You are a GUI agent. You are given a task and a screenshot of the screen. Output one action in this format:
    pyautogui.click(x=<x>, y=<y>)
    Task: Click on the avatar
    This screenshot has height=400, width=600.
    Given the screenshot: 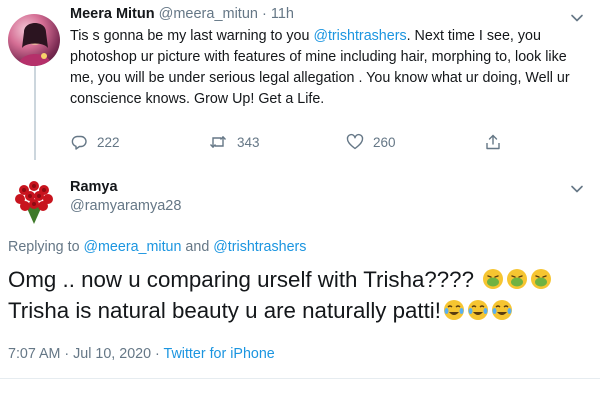 What is the action you would take?
    pyautogui.click(x=34, y=40)
    